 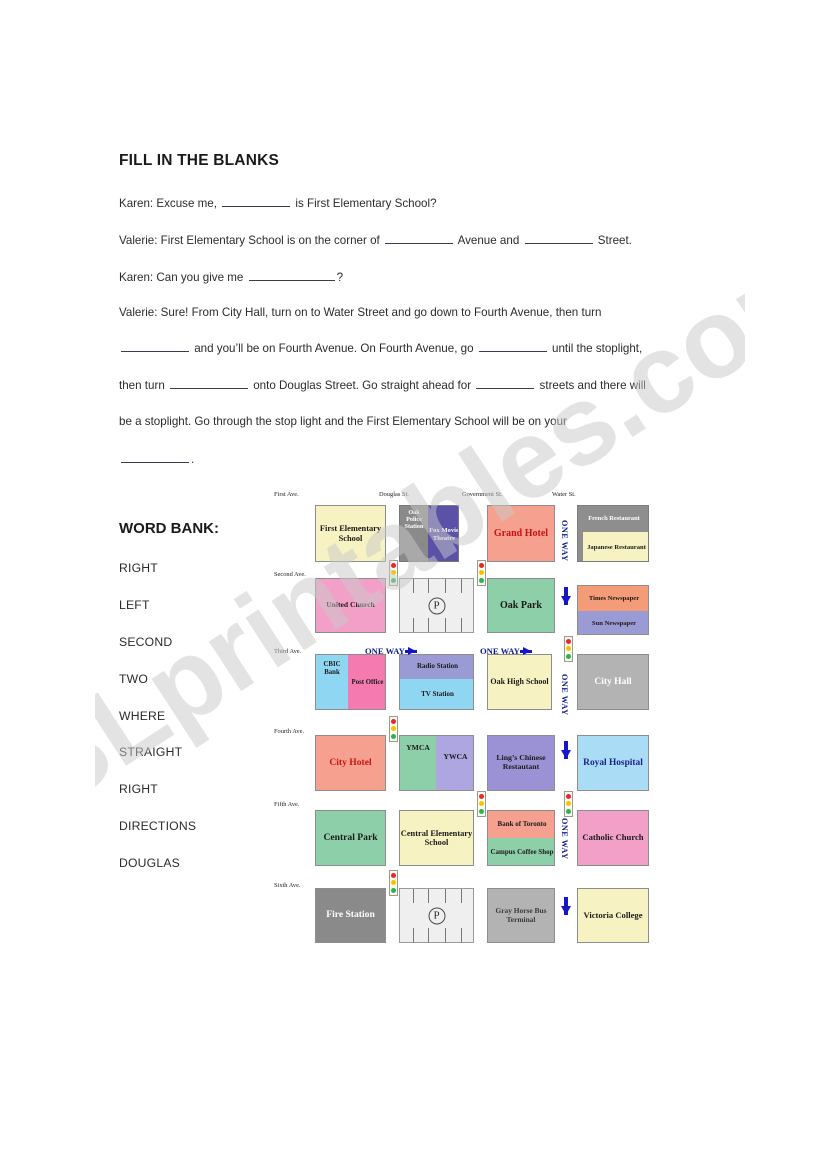 I want to click on word-bank-item-directions: DIRECTIONS, so click(x=158, y=826).